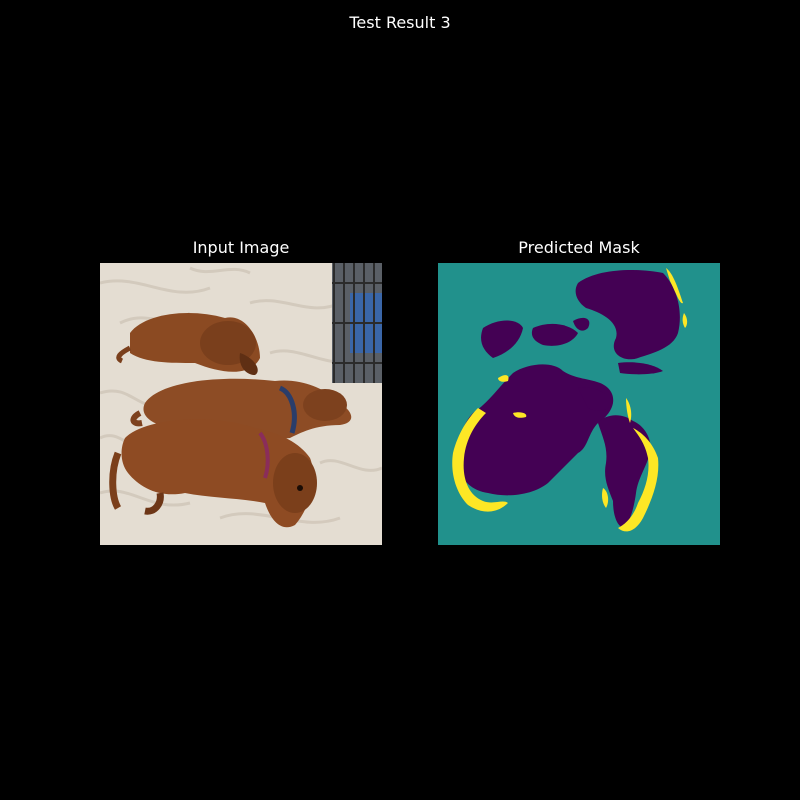  What do you see at coordinates (579, 247) in the screenshot?
I see `predicted-mask-title: Predicted Mask` at bounding box center [579, 247].